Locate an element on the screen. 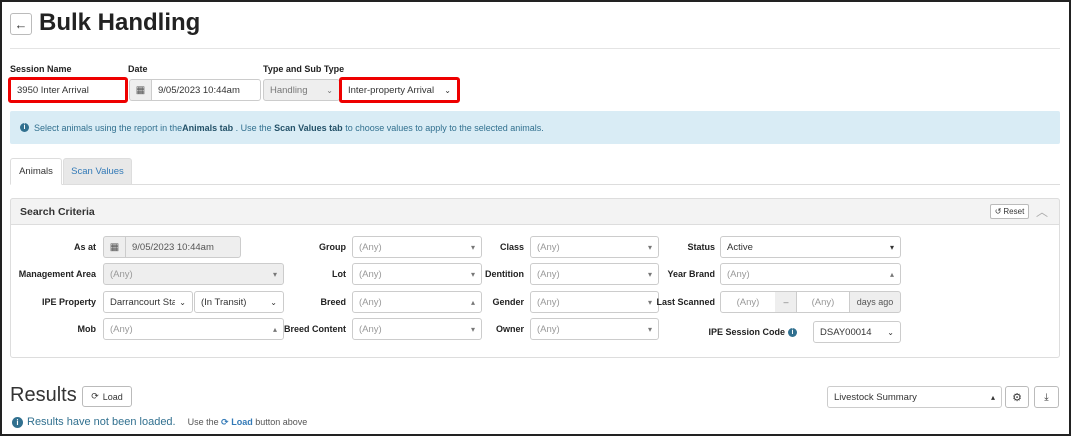 The image size is (1071, 436). dentition-label: Dentition is located at coordinates (504, 274).